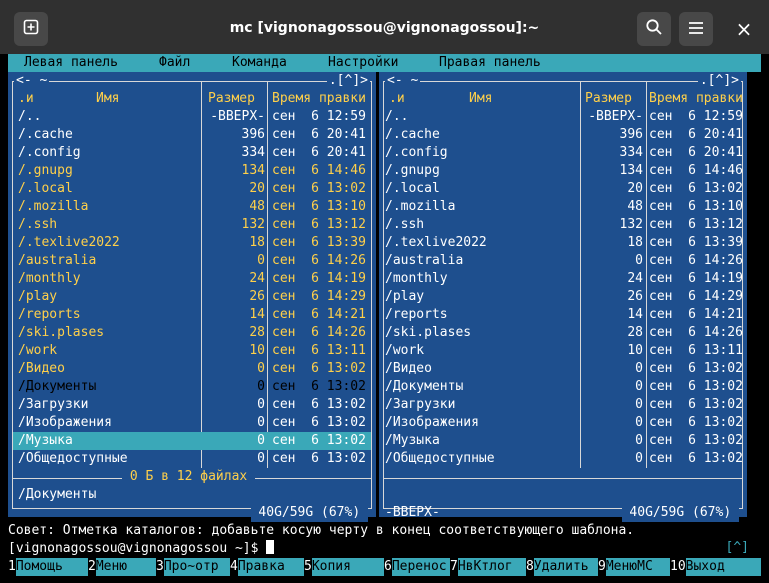 Image resolution: width=769 pixels, height=583 pixels. Describe the element at coordinates (267, 567) in the screenshot. I see `fkey-4: 4Правка` at that location.